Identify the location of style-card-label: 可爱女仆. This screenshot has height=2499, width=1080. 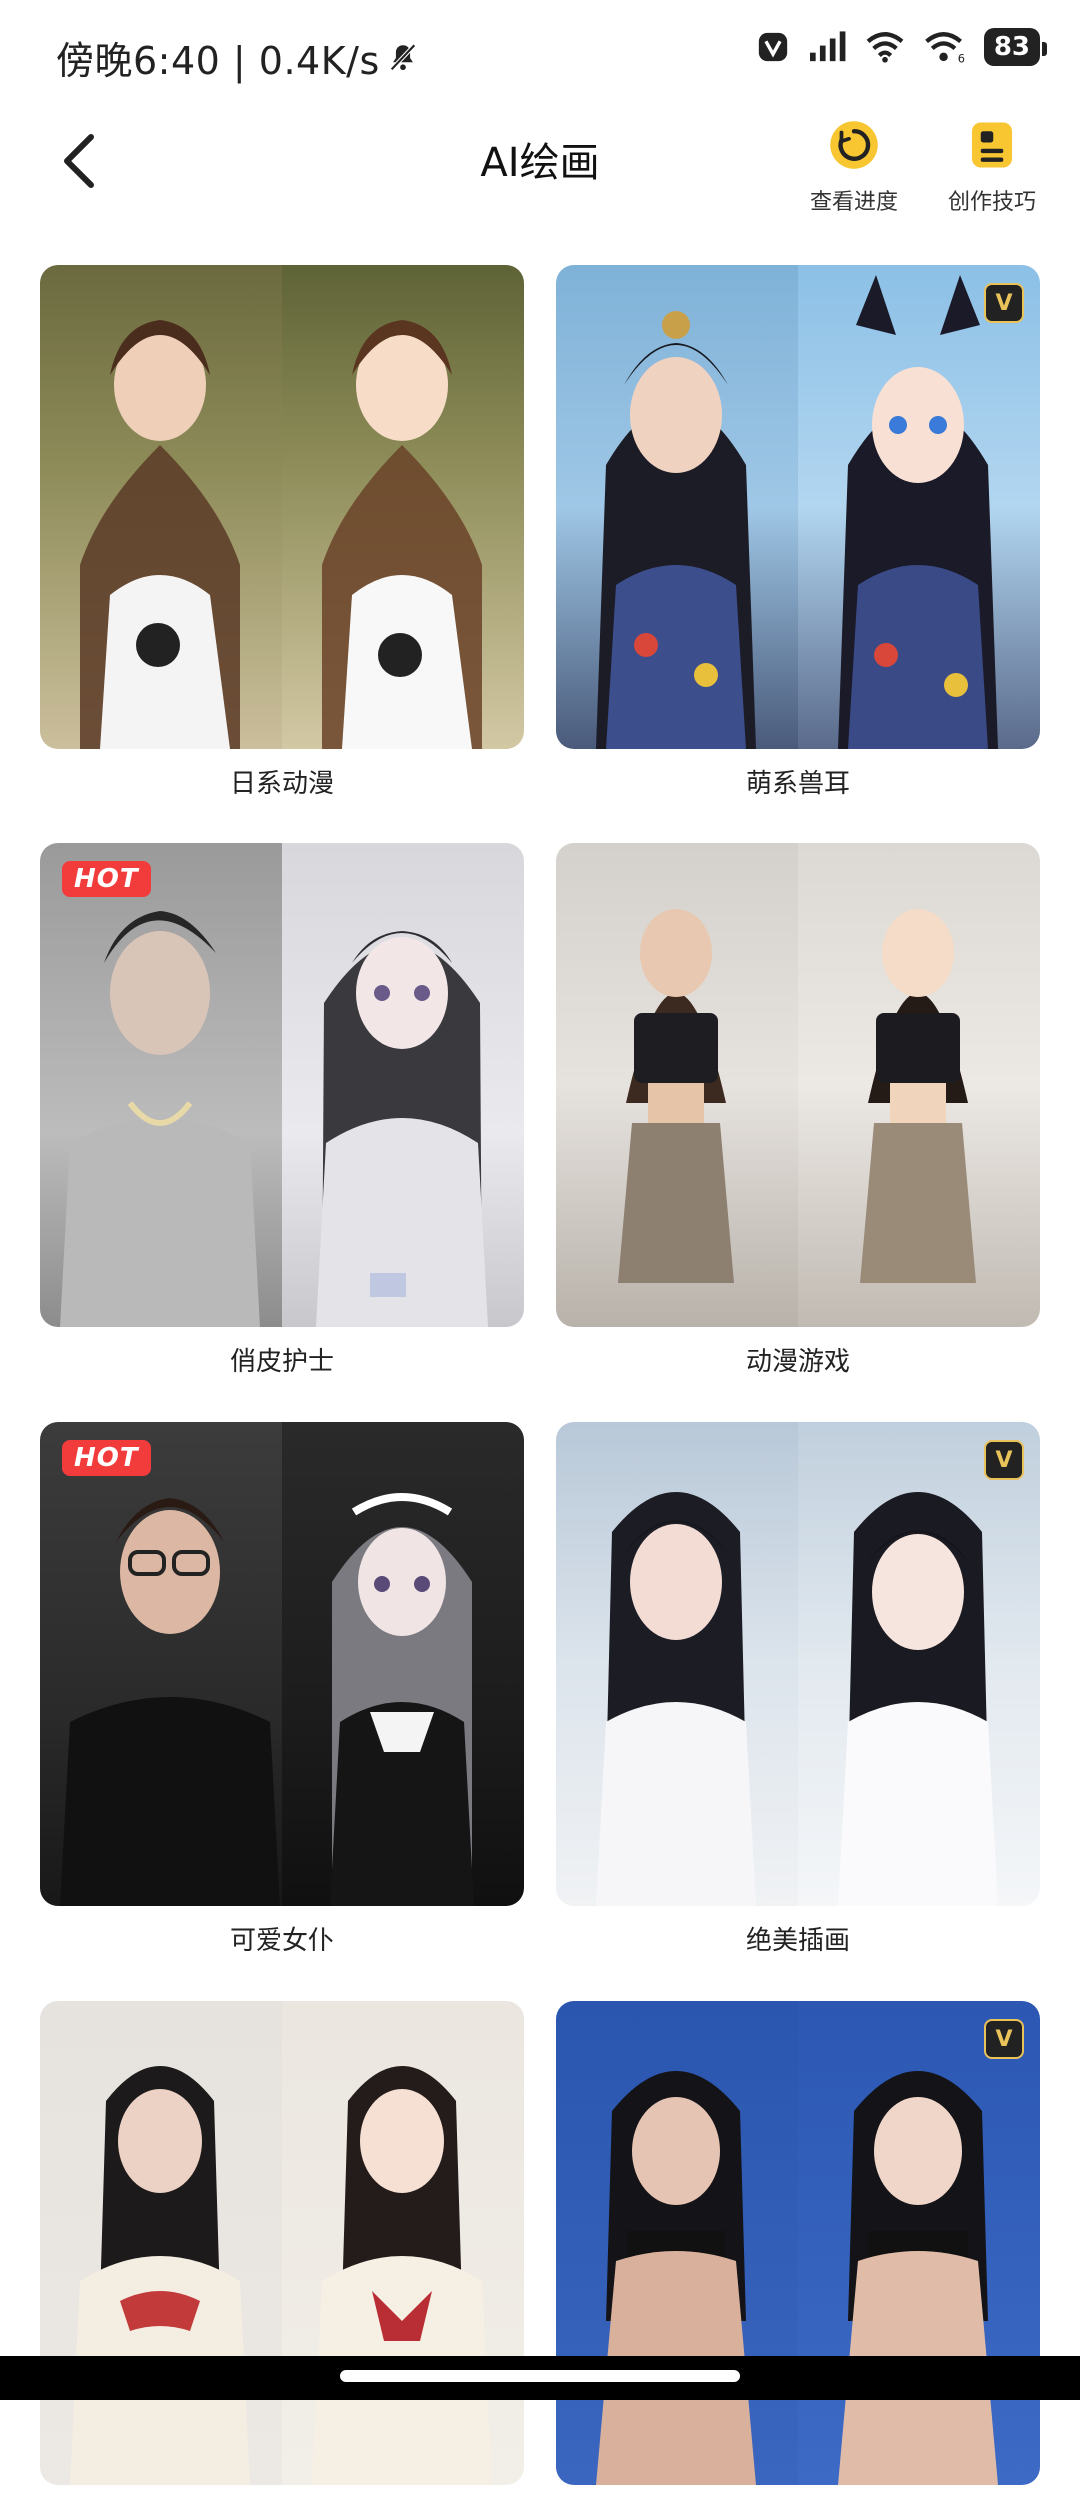
(281, 1941).